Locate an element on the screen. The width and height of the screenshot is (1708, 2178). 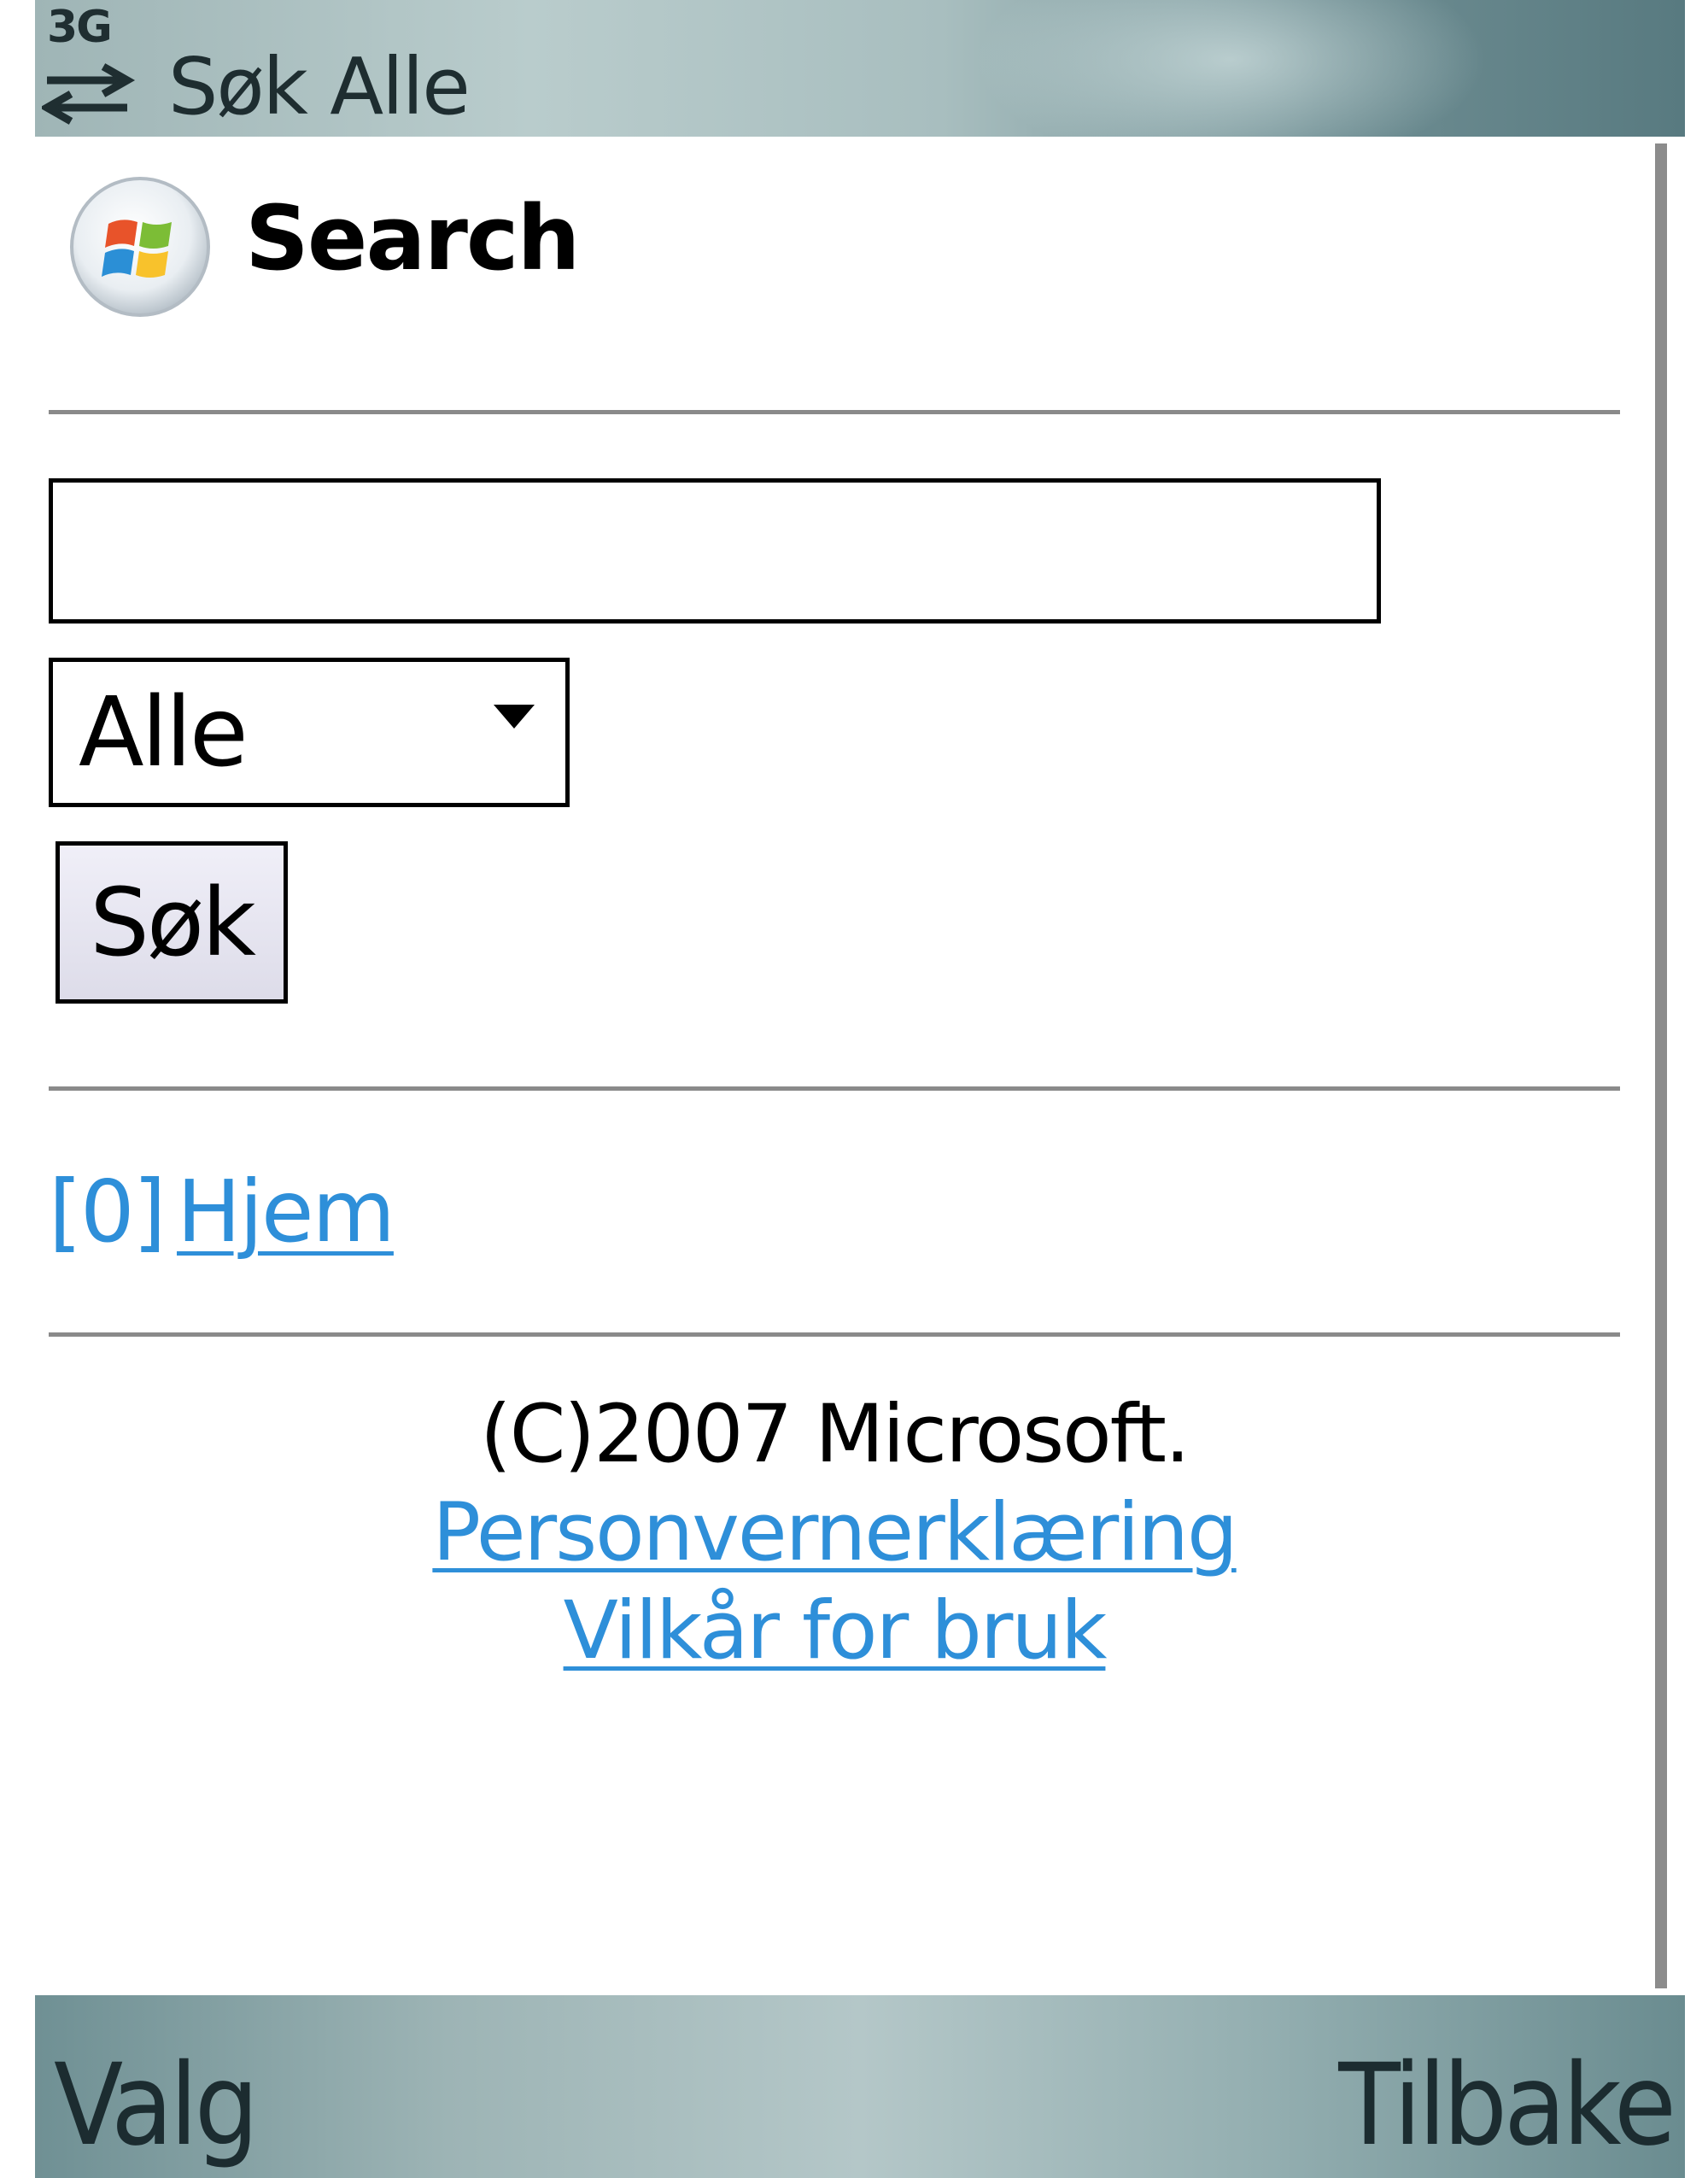
status-bar: 3G Søk Alle is located at coordinates (860, 68).